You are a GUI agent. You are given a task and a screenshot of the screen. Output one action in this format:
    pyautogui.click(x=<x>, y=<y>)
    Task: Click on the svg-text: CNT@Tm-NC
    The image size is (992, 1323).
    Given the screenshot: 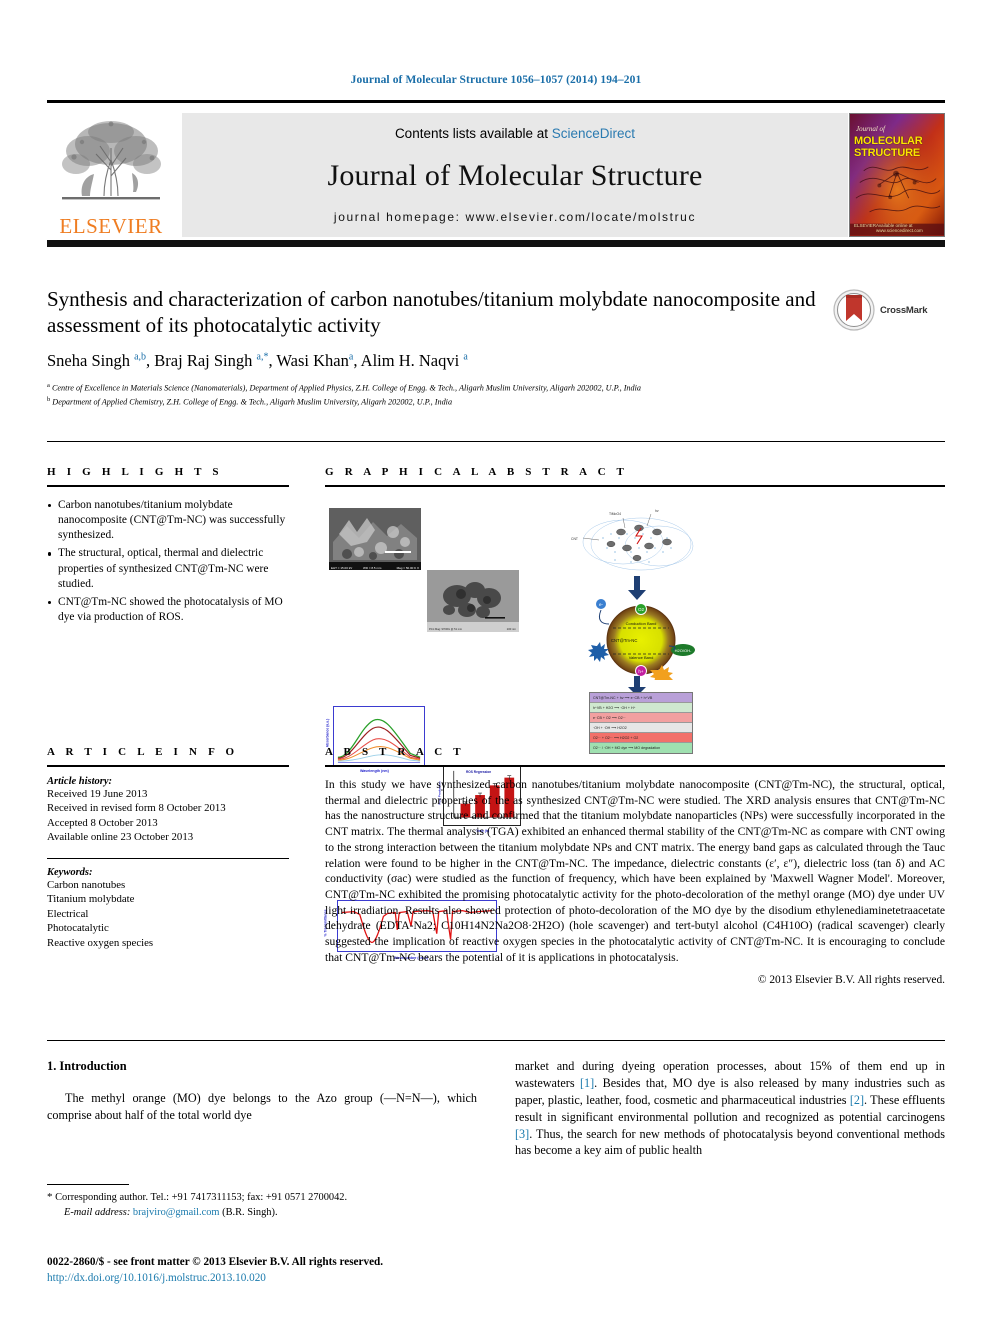 What is the action you would take?
    pyautogui.click(x=624, y=640)
    